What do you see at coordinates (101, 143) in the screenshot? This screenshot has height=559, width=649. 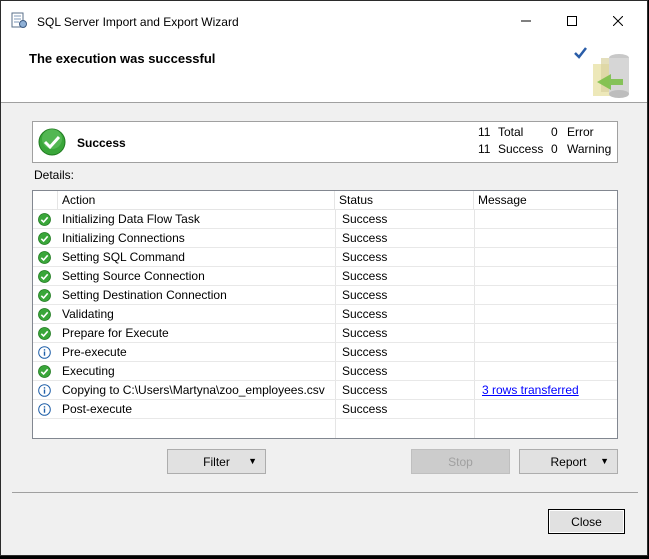 I see `summary-status: Success` at bounding box center [101, 143].